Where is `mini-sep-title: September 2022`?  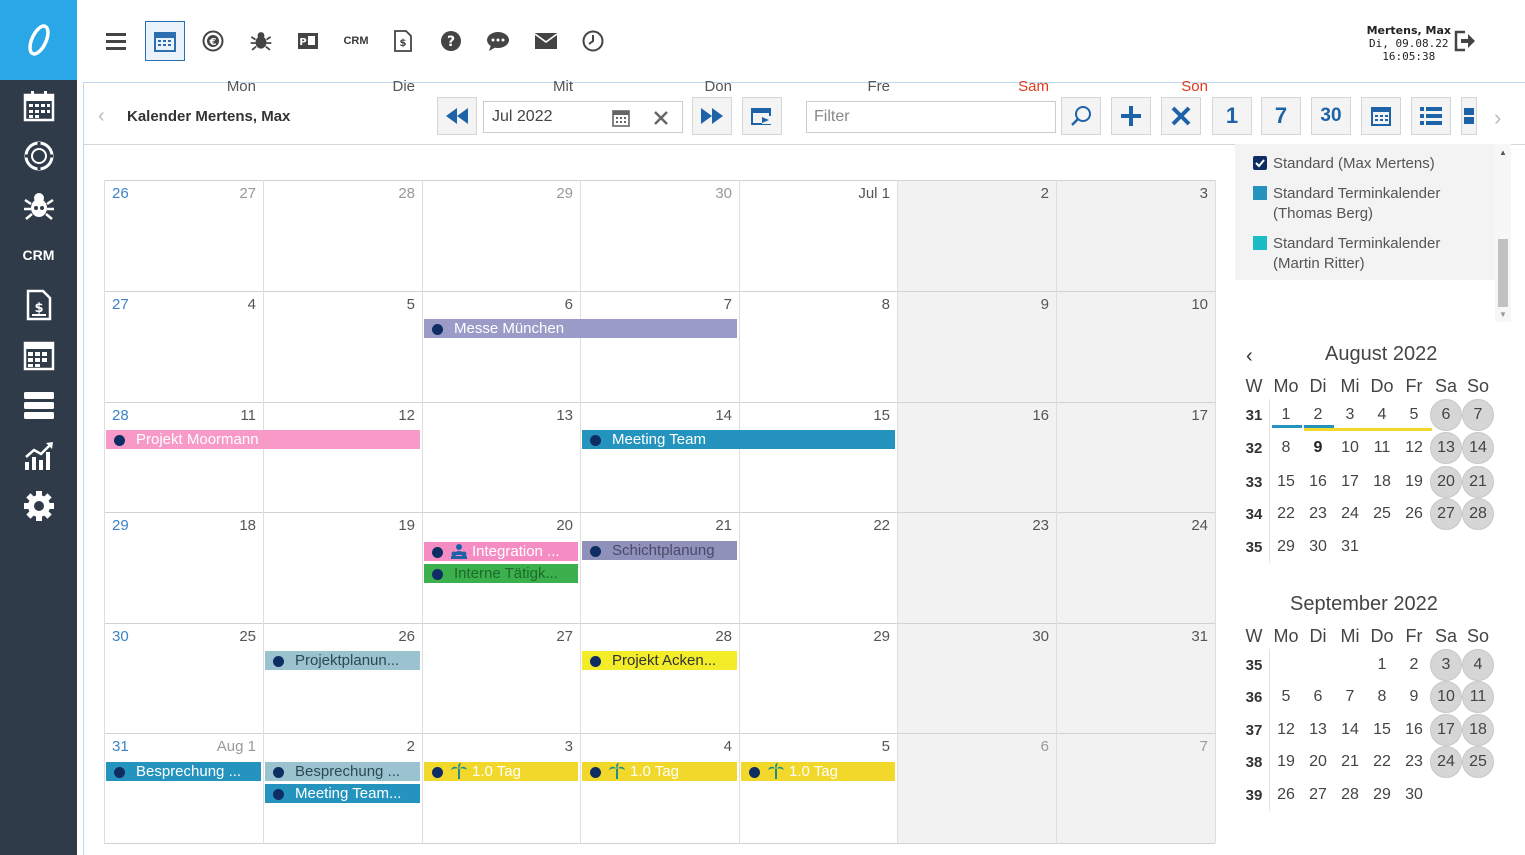 mini-sep-title: September 2022 is located at coordinates (1364, 604).